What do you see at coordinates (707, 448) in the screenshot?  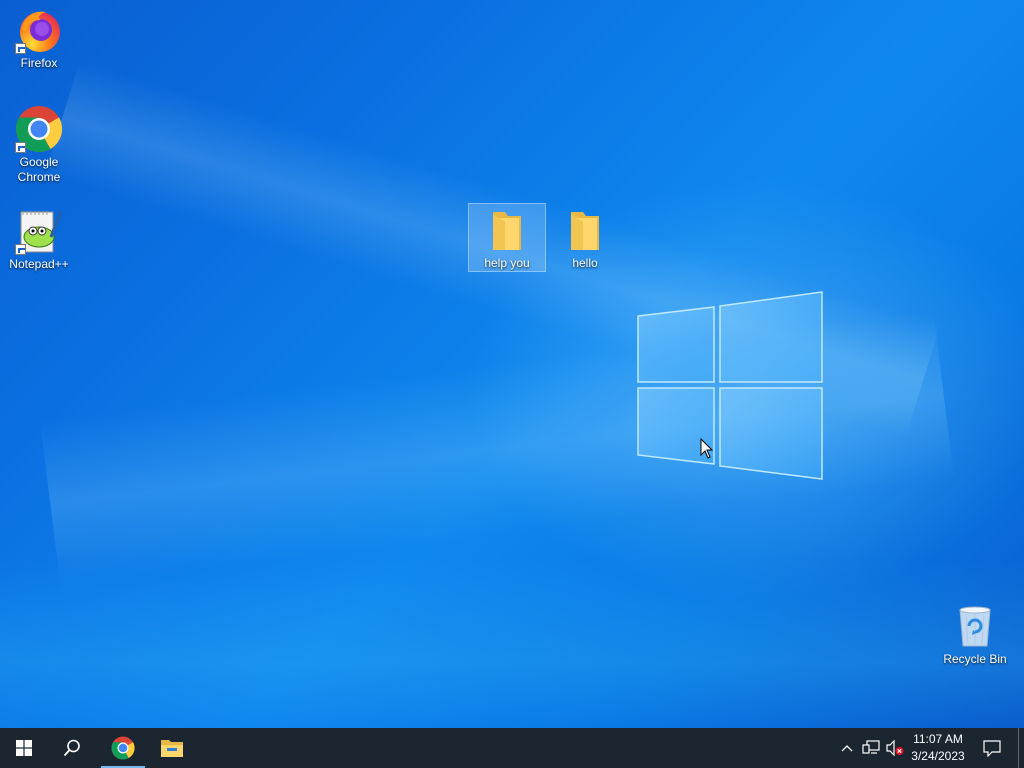 I see `mouse-cursor-icon` at bounding box center [707, 448].